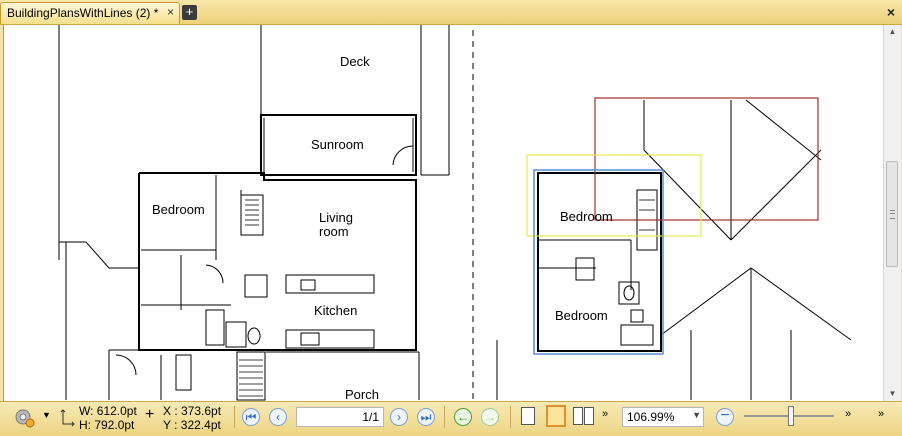 The height and width of the screenshot is (436, 902). What do you see at coordinates (192, 425) in the screenshot?
I see `cursor-y-text: Y : 322.4pt` at bounding box center [192, 425].